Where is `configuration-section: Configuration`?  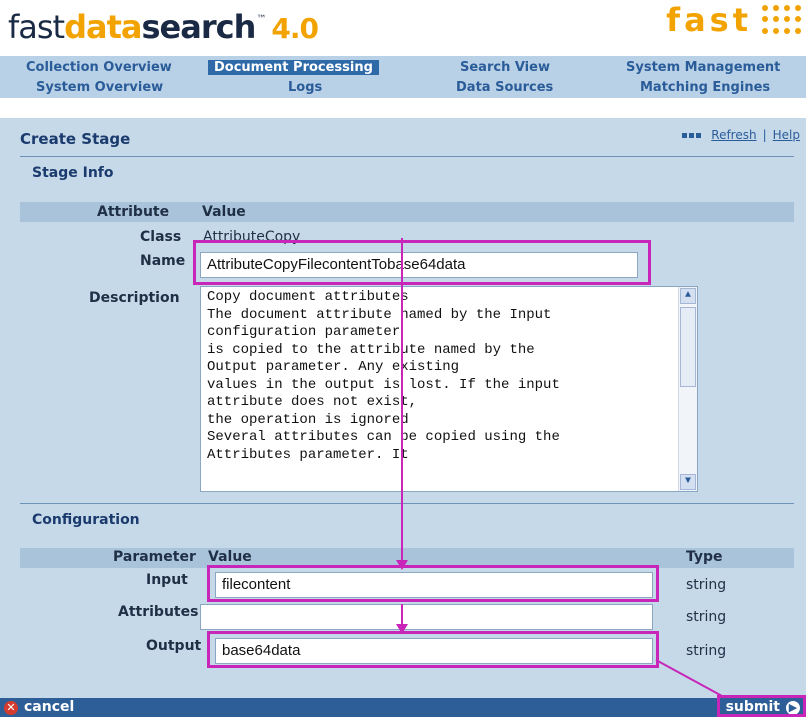
configuration-section: Configuration is located at coordinates (407, 519).